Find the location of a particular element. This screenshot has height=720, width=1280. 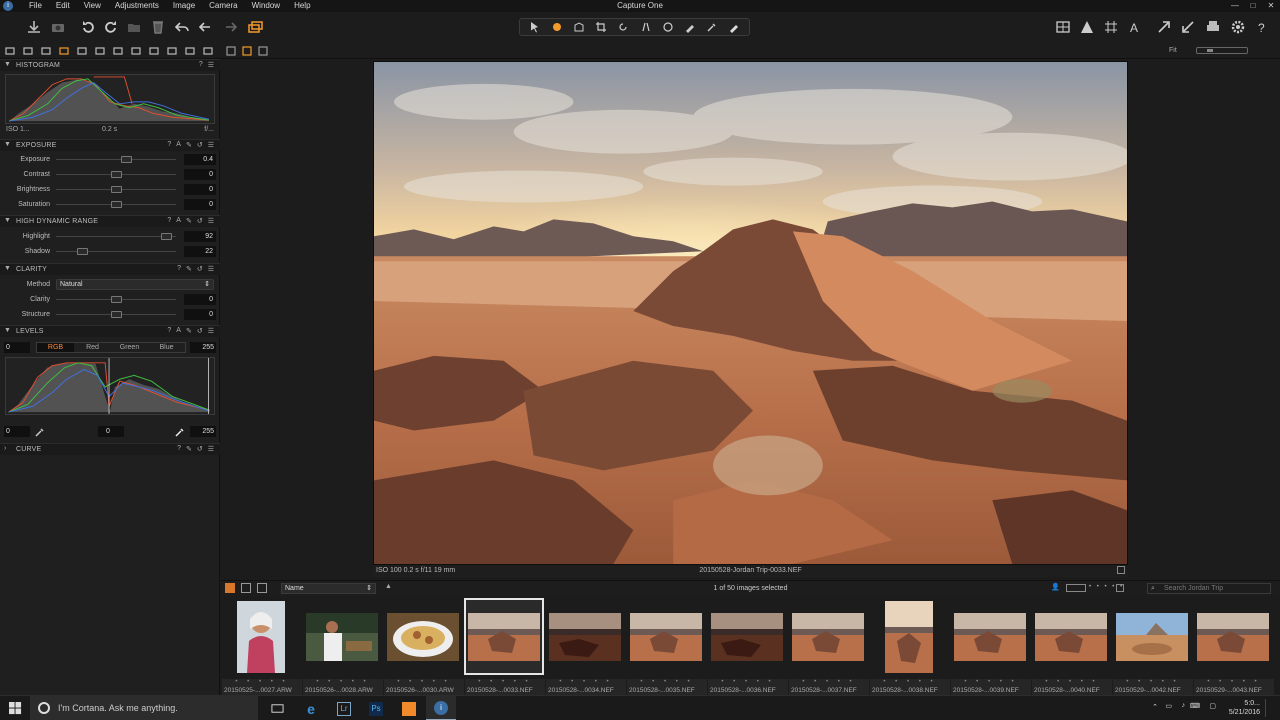

pan-hand-icon is located at coordinates (557, 27).